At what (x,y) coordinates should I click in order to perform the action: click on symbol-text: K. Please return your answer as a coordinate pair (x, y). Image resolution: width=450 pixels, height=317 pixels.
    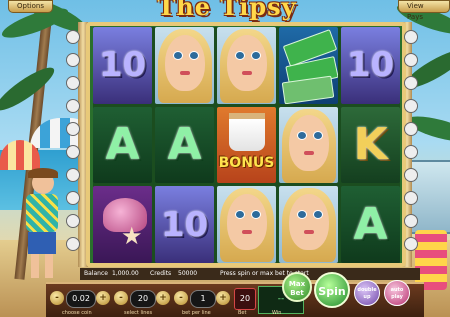
    Looking at the image, I should click on (370, 145).